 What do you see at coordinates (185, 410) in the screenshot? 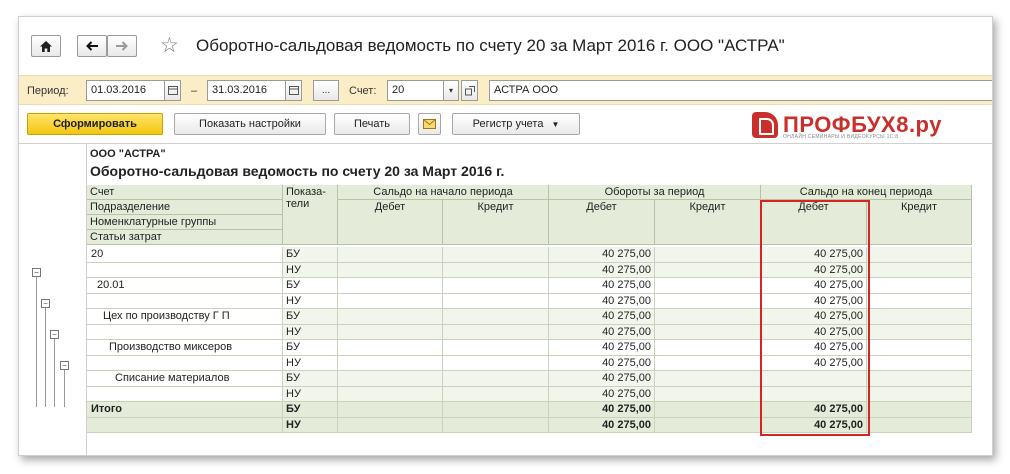
I see `row-name: Итого` at bounding box center [185, 410].